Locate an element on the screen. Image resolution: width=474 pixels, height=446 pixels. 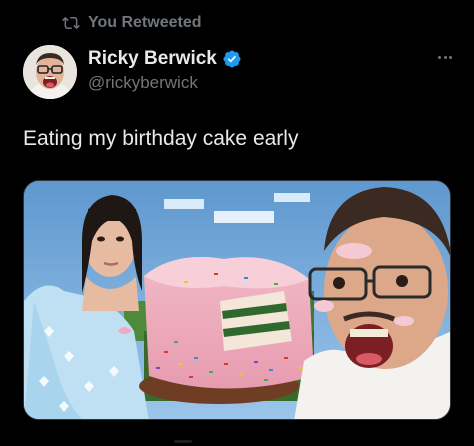
more-options-button is located at coordinates (445, 57).